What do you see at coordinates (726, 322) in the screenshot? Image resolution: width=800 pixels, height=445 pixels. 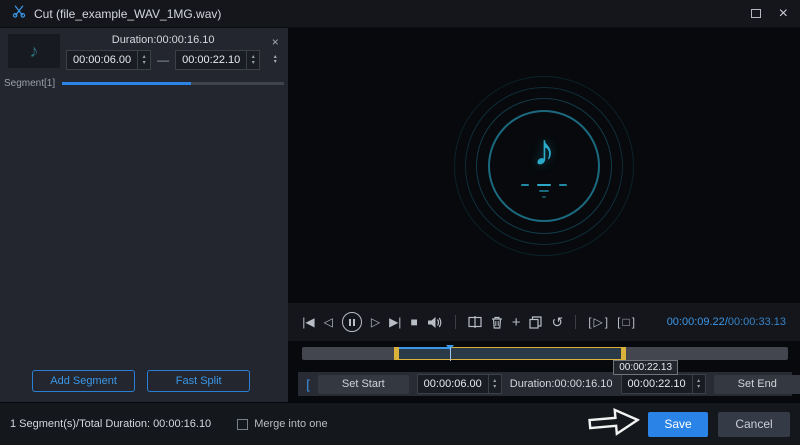 I see `time-display: 00:00:09.22/00:00:33.13` at bounding box center [726, 322].